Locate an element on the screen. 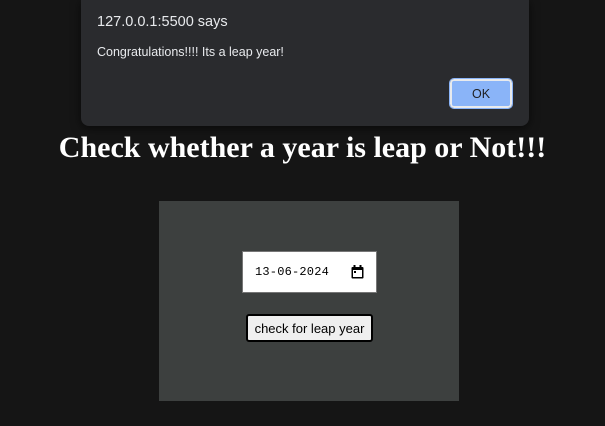 This screenshot has height=426, width=605. alert-title: 127.0.0.1:5500 says is located at coordinates (162, 22).